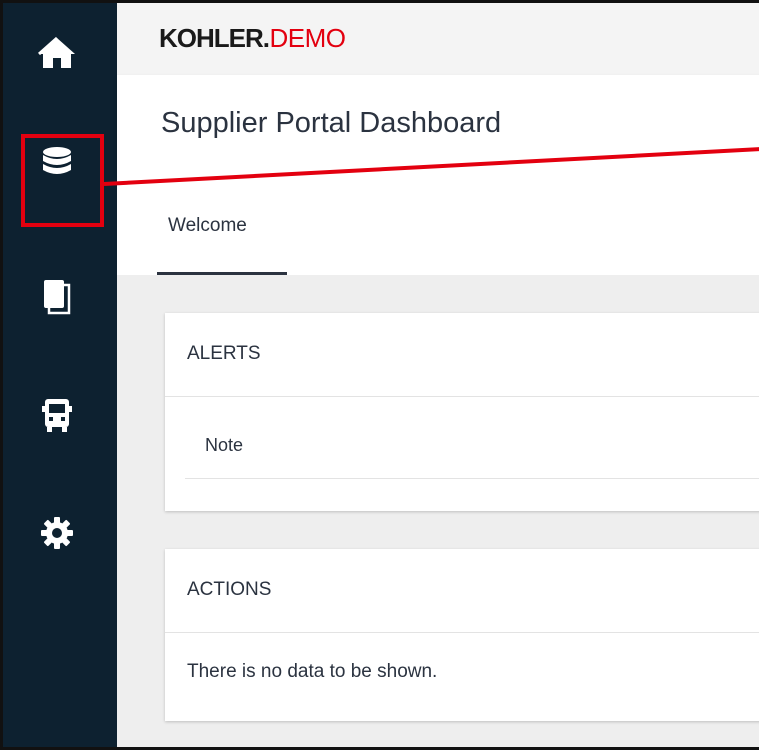  What do you see at coordinates (224, 445) in the screenshot?
I see `alert-row-label: Note` at bounding box center [224, 445].